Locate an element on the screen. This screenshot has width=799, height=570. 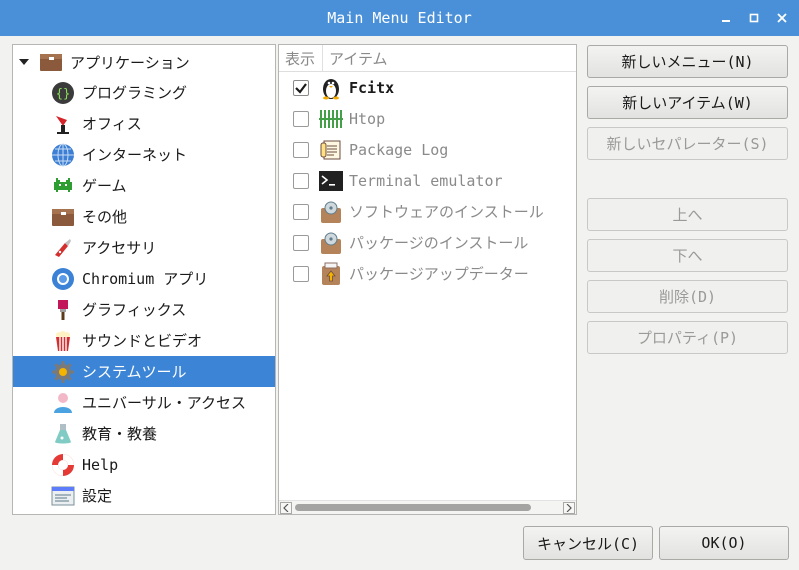
game-invader-icon is located at coordinates (63, 186).